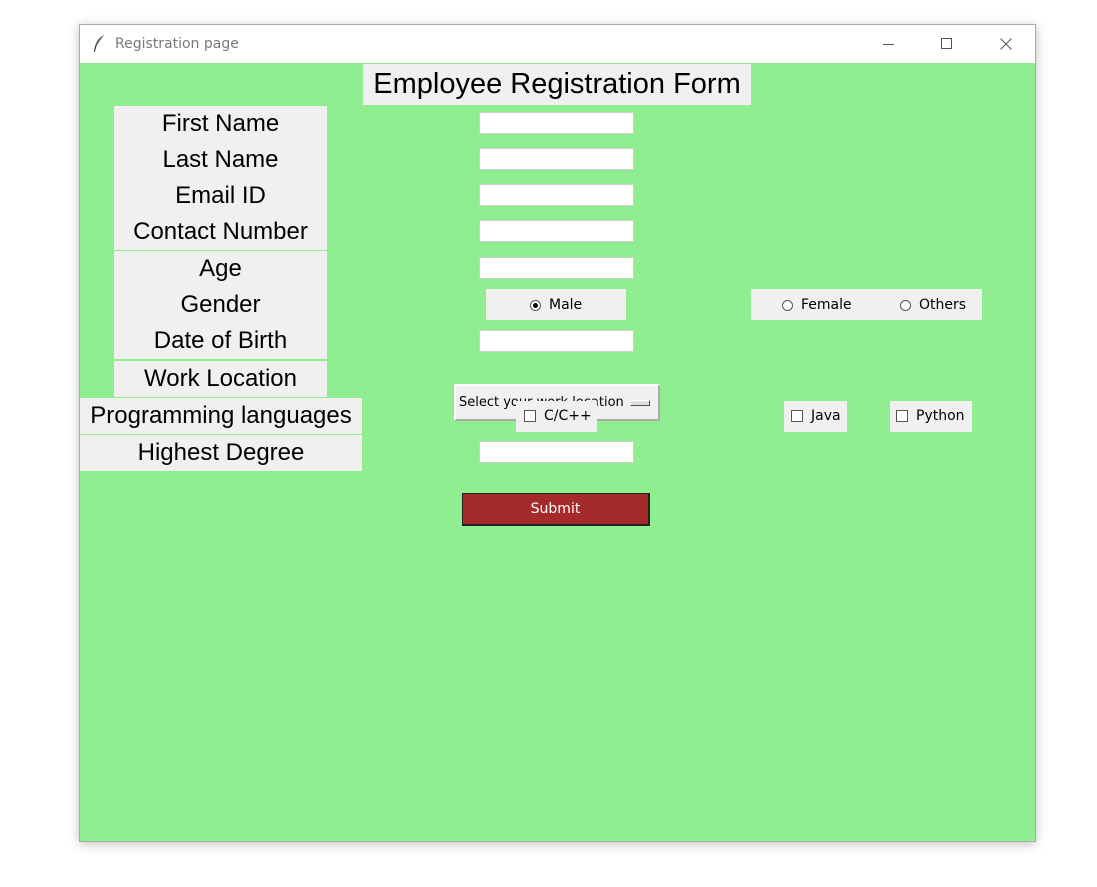 This screenshot has height=887, width=1097. Describe the element at coordinates (556, 509) in the screenshot. I see `submit-button: Submit` at that location.